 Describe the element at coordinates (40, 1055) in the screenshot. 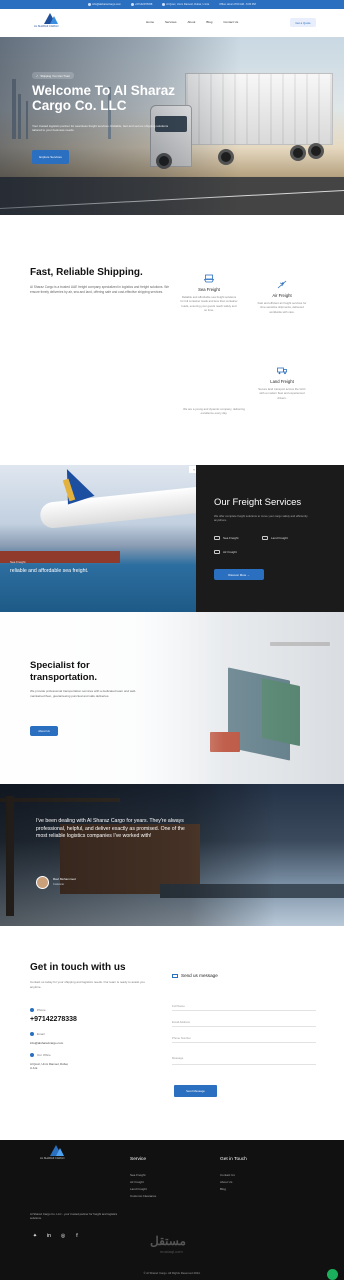

I see `address-label: Our Office` at that location.